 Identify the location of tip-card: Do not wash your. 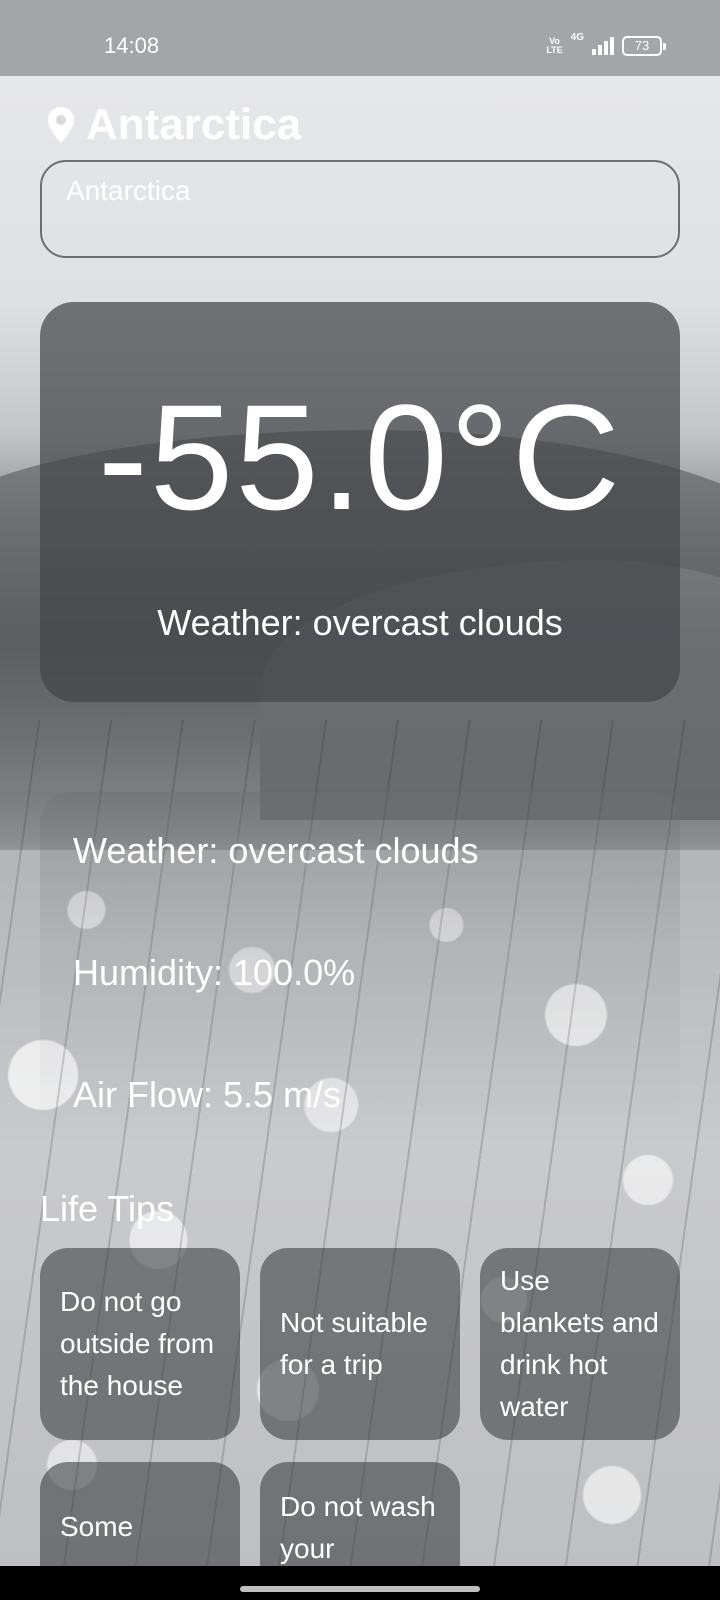
(360, 1514).